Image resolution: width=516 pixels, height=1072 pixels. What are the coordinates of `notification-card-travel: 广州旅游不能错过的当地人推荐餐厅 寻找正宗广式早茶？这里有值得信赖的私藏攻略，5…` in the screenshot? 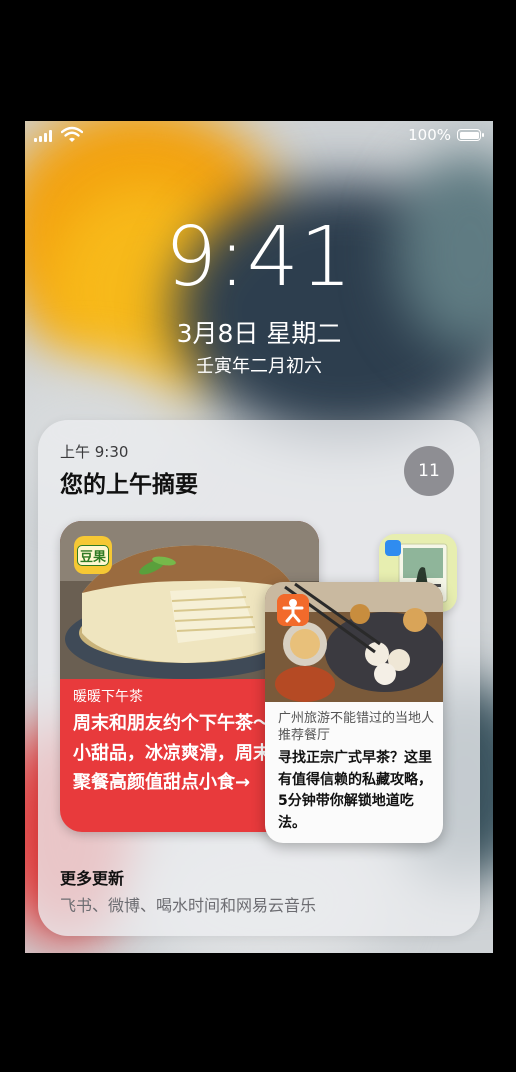 It's located at (354, 712).